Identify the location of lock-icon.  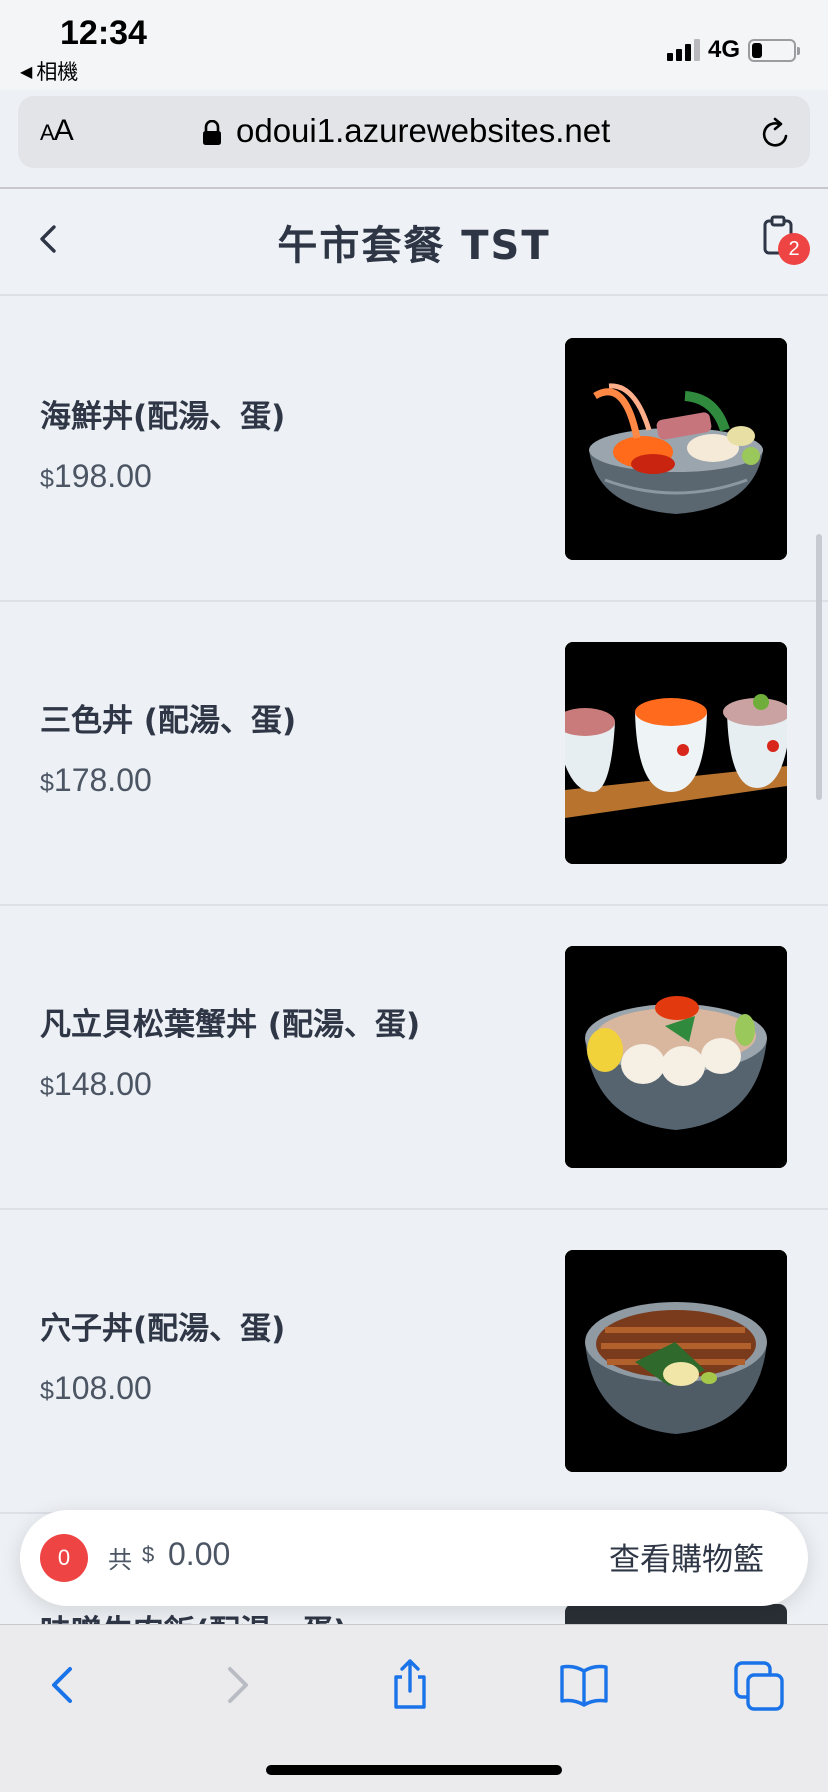
(212, 132).